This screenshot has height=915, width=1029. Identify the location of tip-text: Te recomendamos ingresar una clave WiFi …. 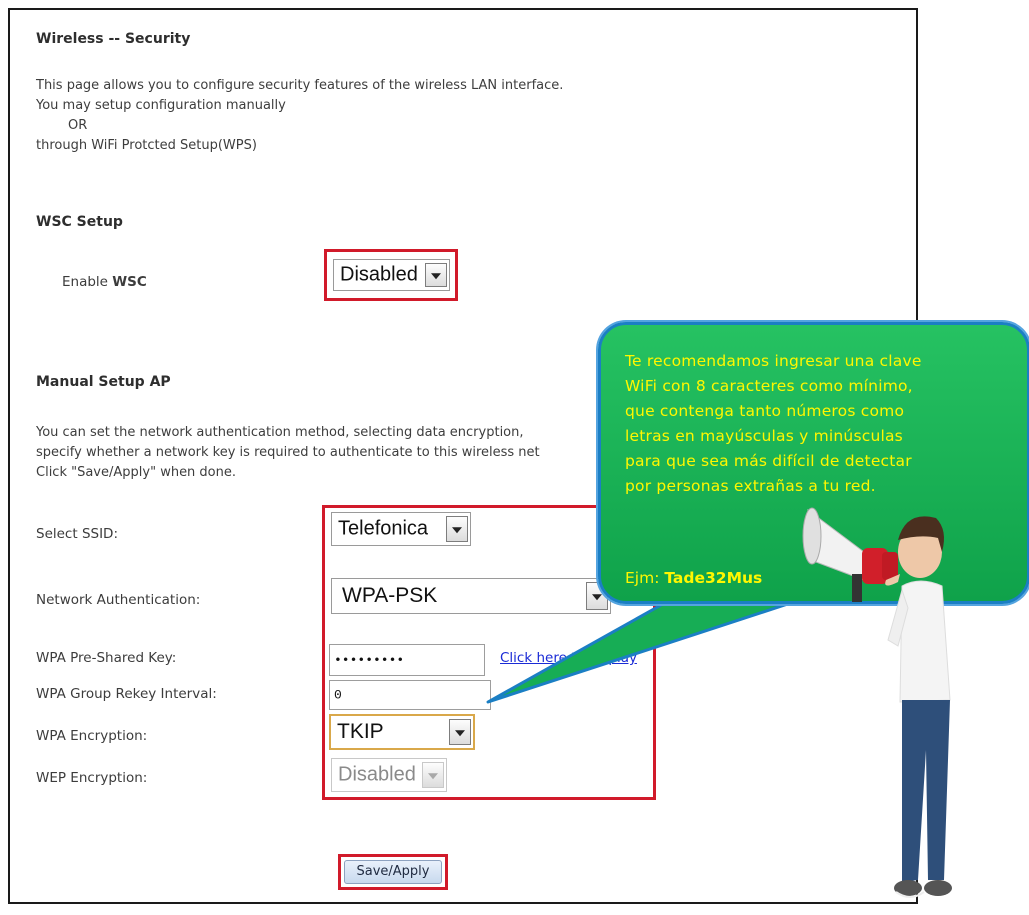
(773, 423).